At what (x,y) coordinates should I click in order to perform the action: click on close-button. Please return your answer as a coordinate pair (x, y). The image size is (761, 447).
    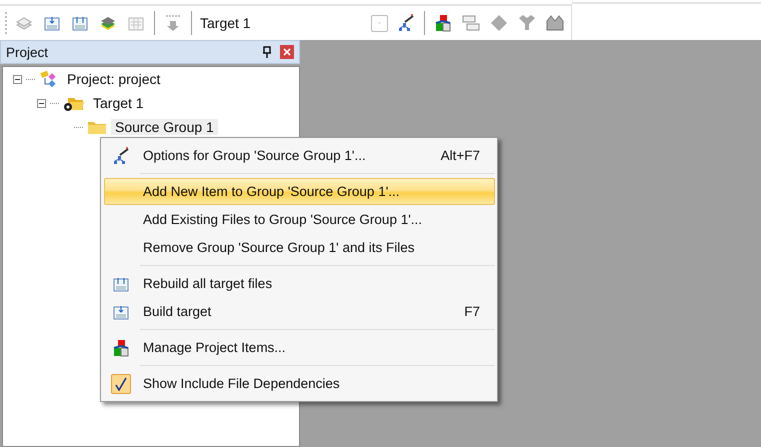
    Looking at the image, I should click on (287, 52).